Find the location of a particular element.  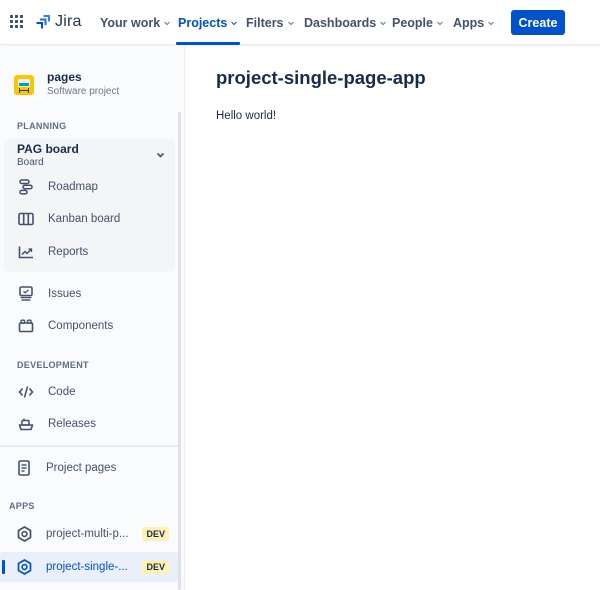

sidebar-item-releases: Releases is located at coordinates (89, 424).